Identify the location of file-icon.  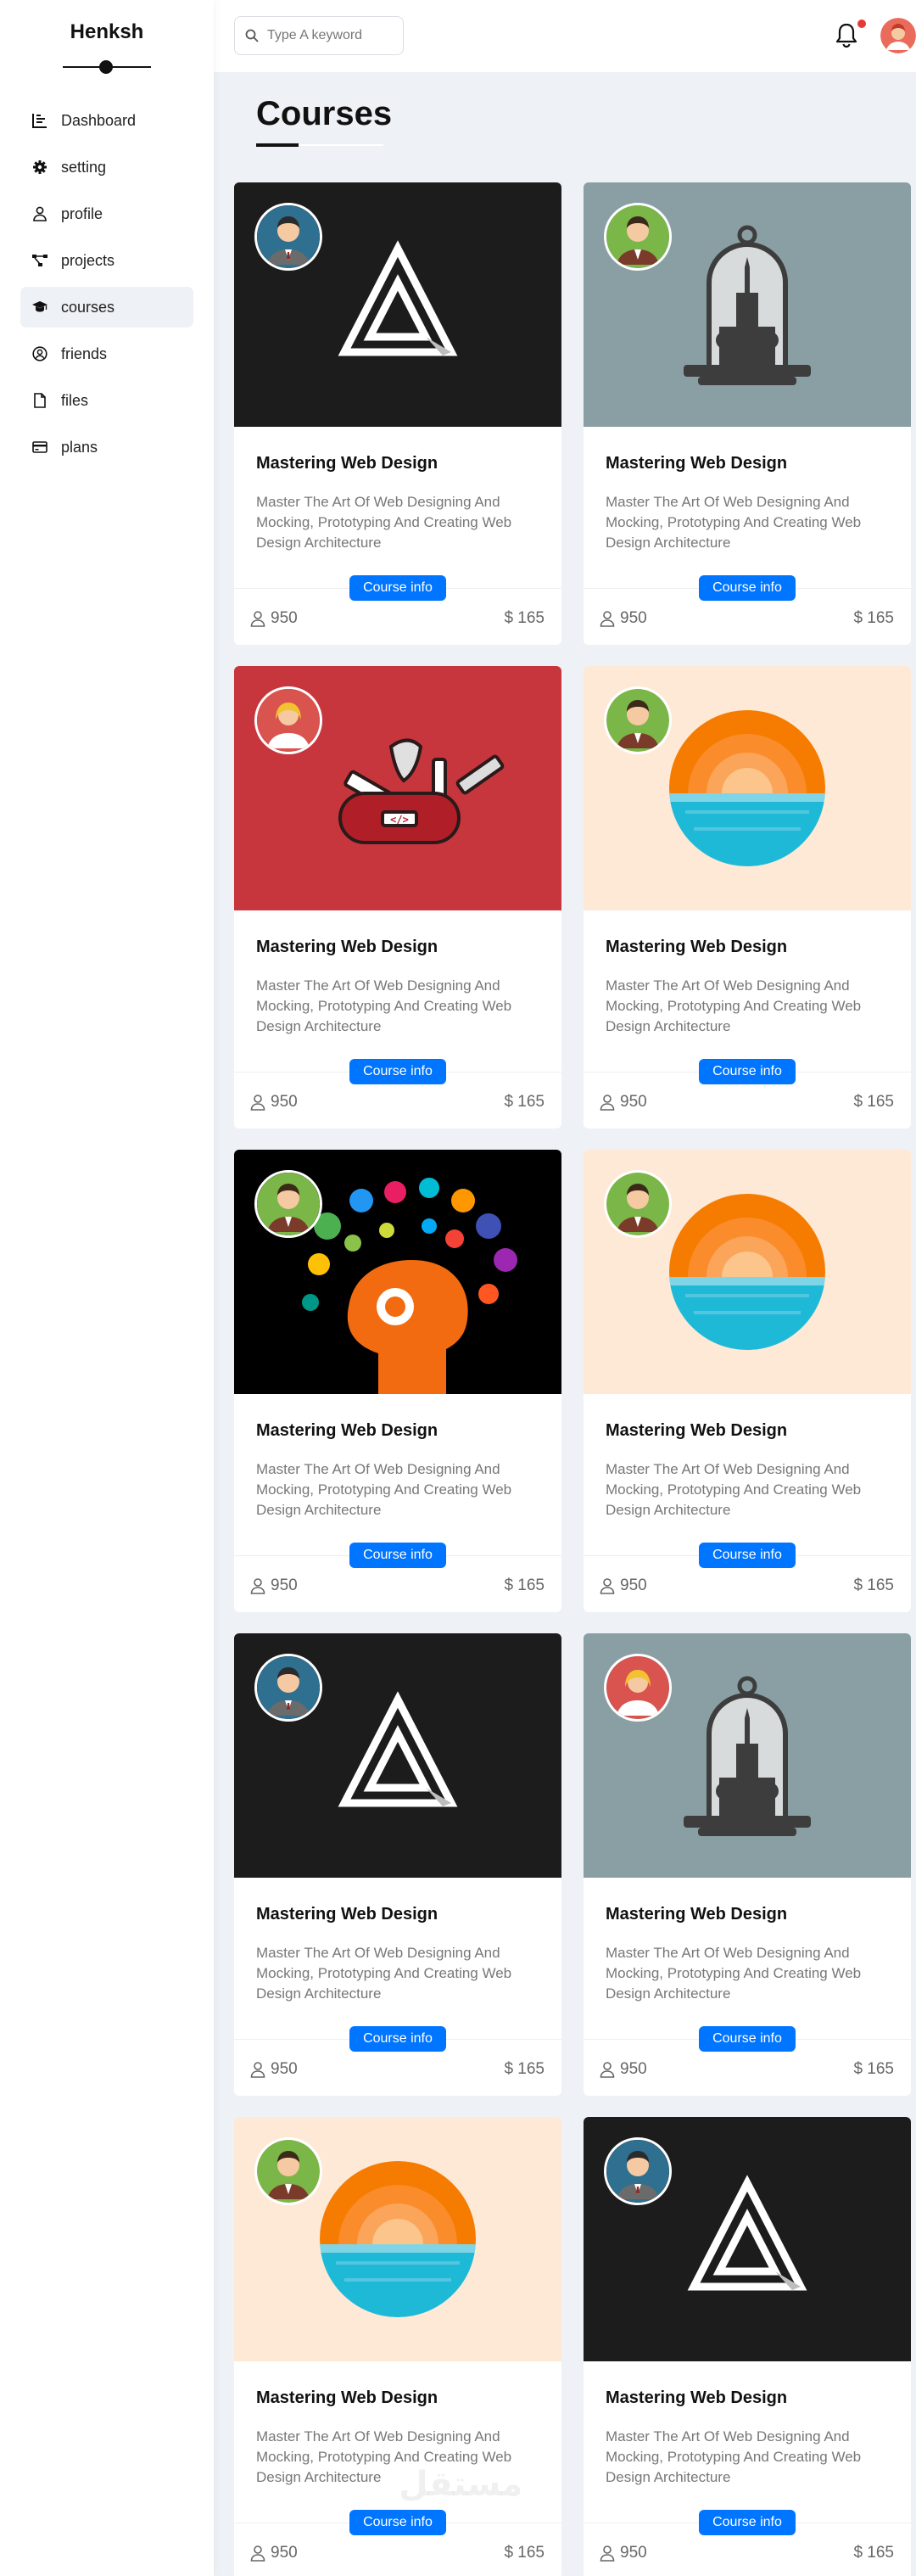
(40, 401).